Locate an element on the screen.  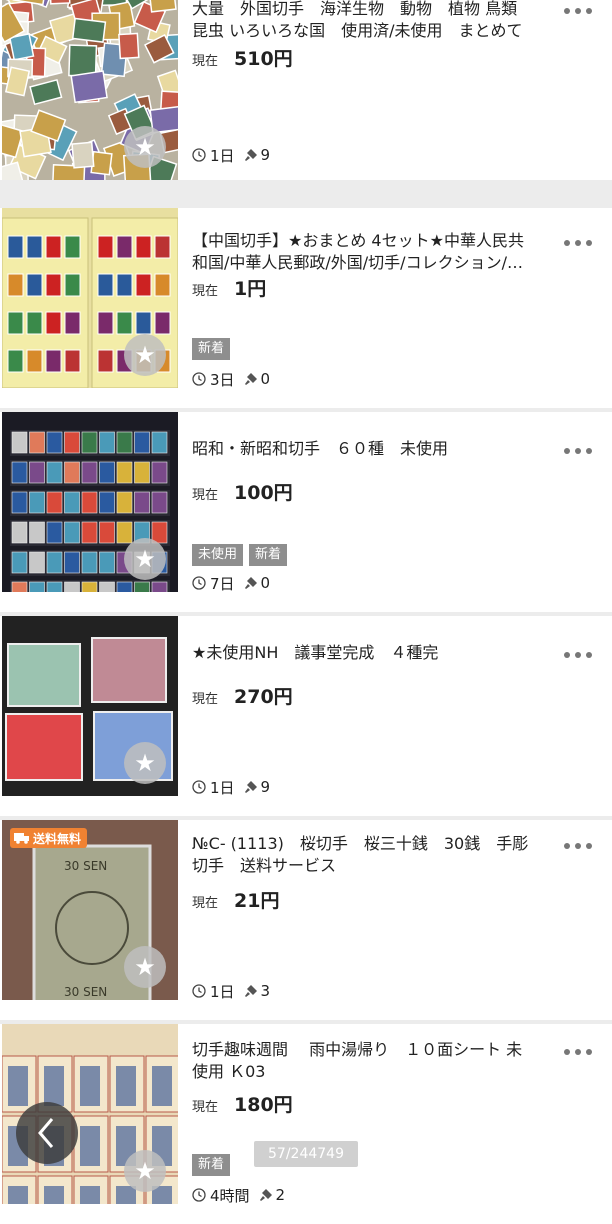
price-row: 現在 270円 is located at coordinates (242, 695).